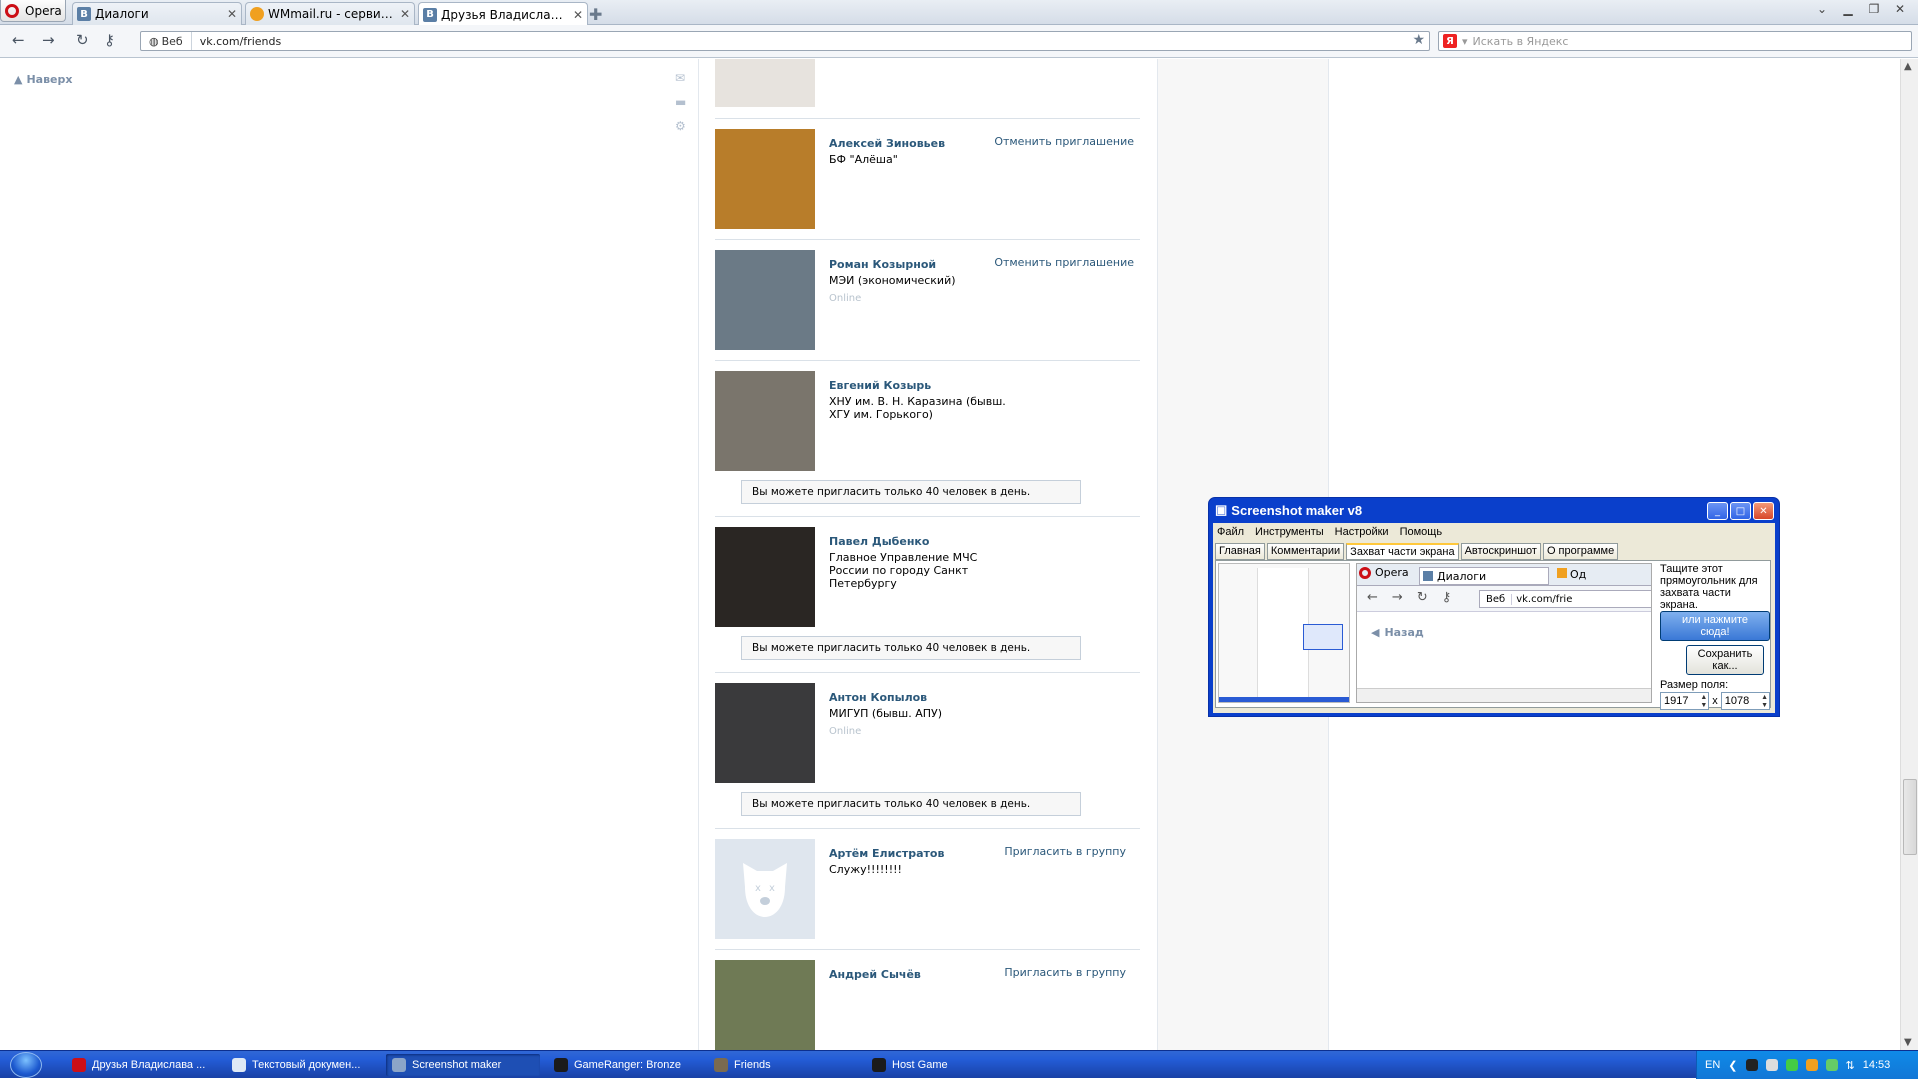 This screenshot has height=1079, width=1918. I want to click on network-icon: ⇅, so click(1850, 1065).